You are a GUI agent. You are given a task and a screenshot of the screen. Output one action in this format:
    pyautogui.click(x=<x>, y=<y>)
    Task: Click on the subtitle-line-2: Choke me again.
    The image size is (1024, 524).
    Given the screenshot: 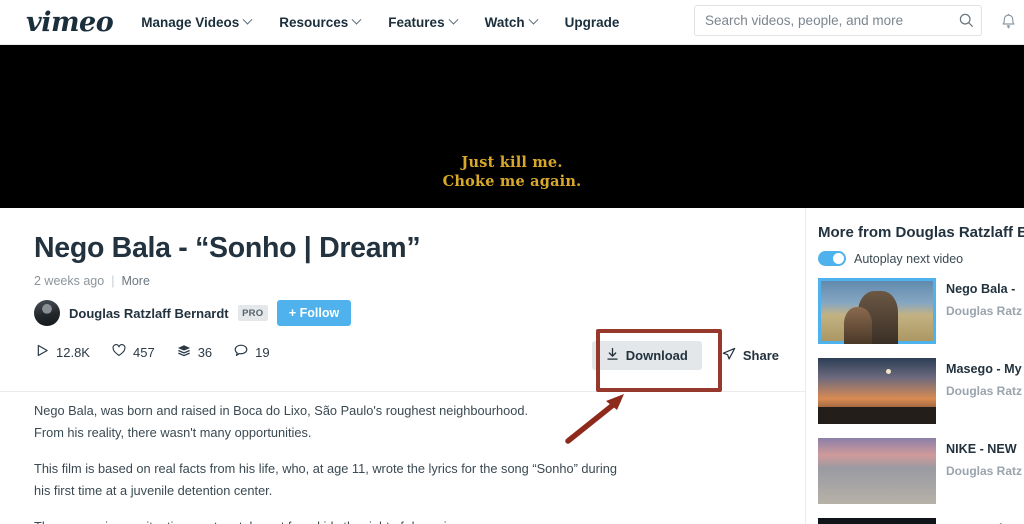 What is the action you would take?
    pyautogui.click(x=512, y=182)
    